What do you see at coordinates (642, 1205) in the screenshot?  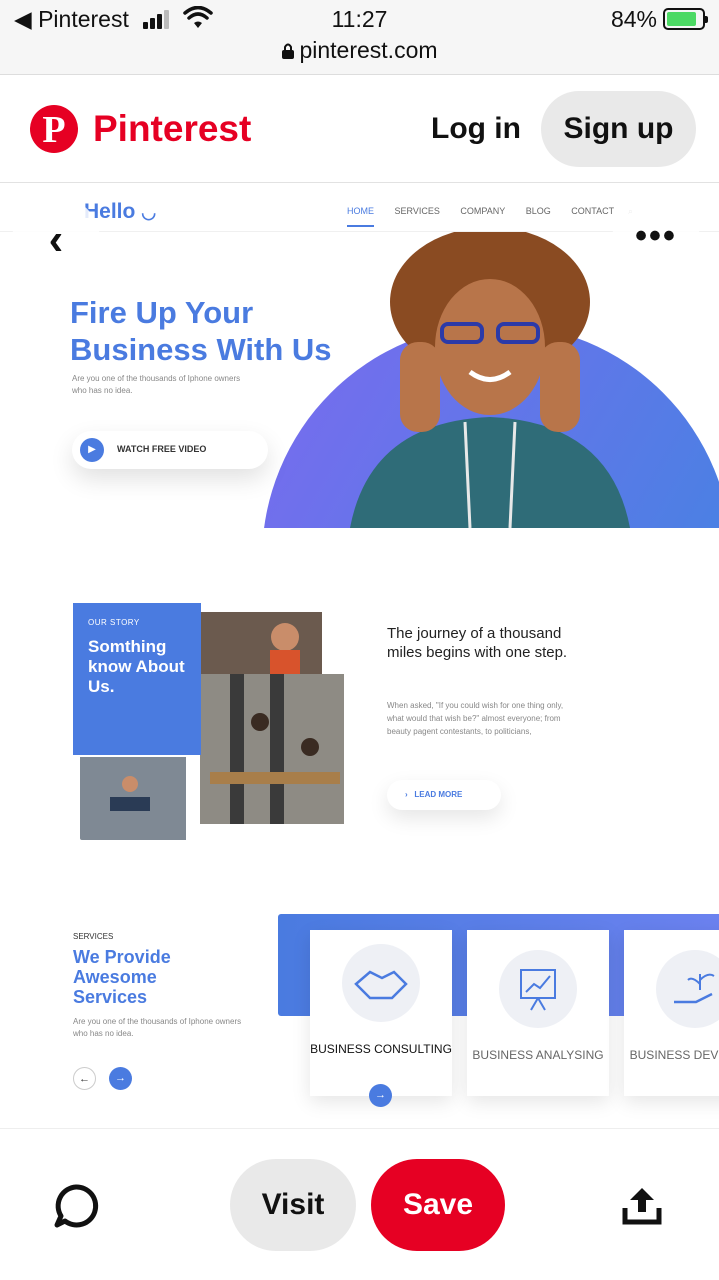 I see `share-icon` at bounding box center [642, 1205].